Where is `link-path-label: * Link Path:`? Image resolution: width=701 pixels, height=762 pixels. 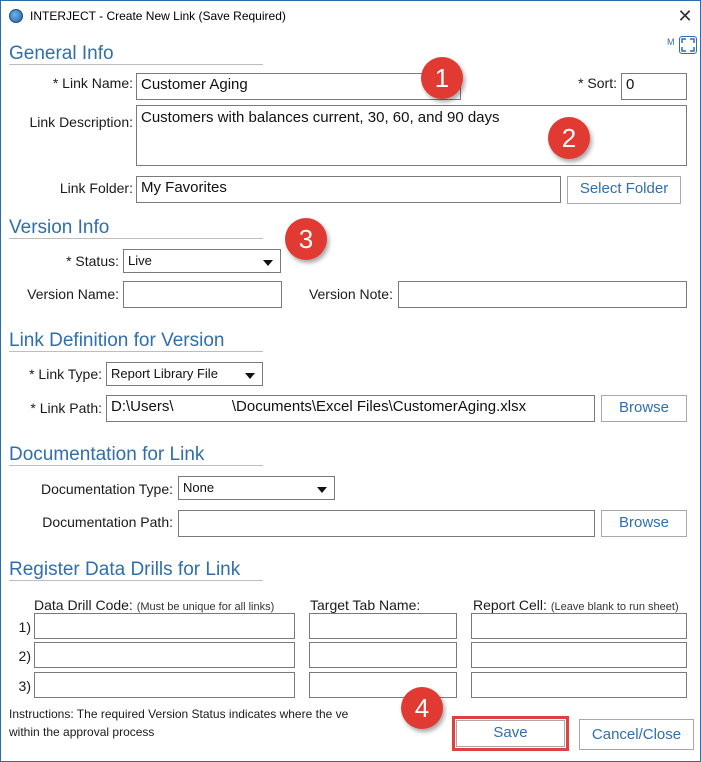 link-path-label: * Link Path: is located at coordinates (66, 408).